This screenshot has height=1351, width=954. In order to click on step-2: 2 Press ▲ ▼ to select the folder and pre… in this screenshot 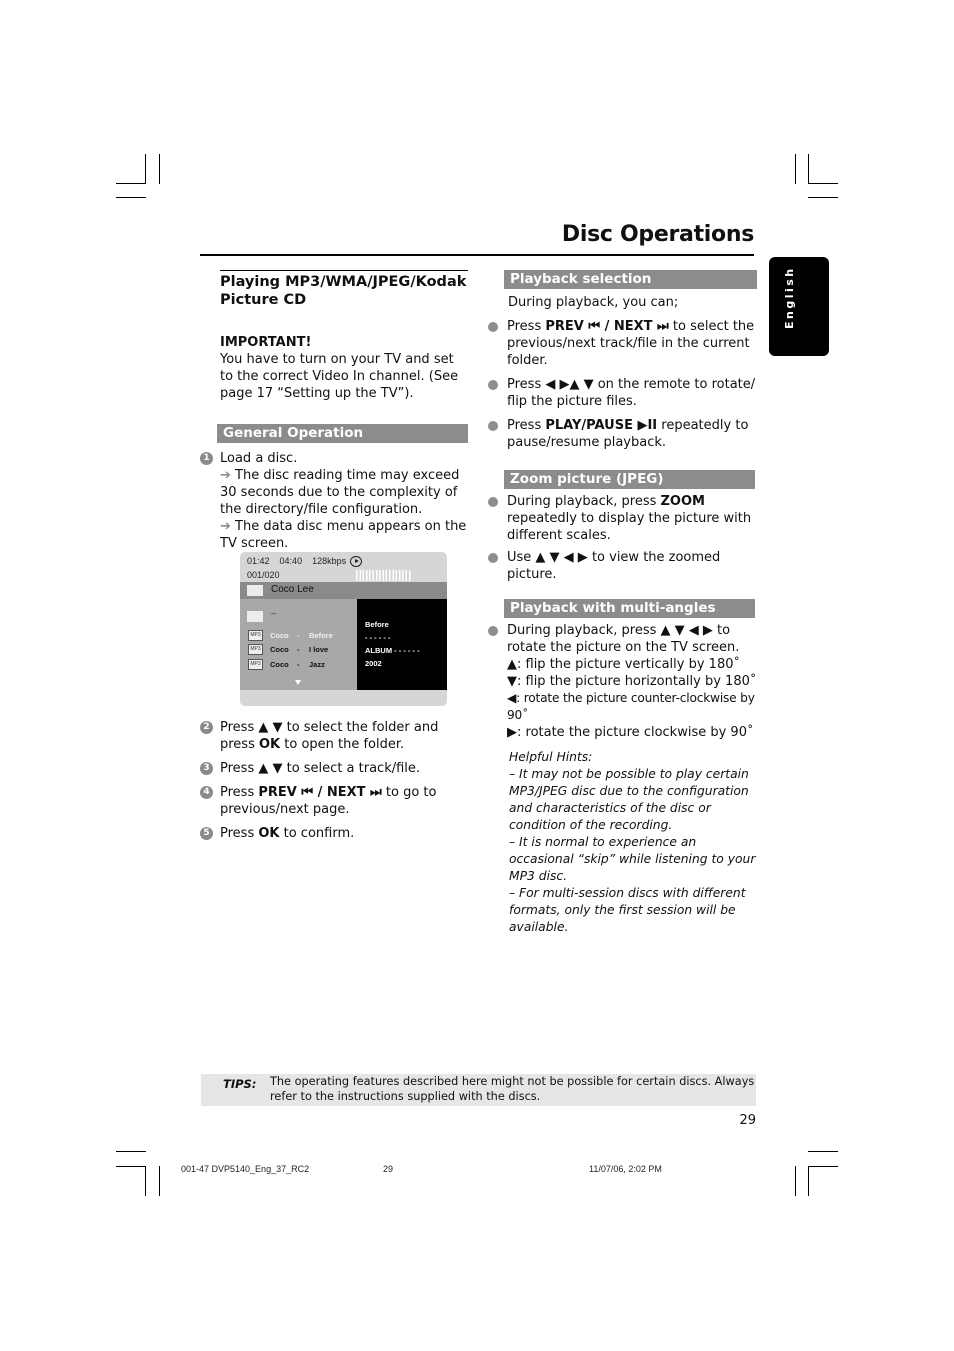, I will do `click(335, 736)`.